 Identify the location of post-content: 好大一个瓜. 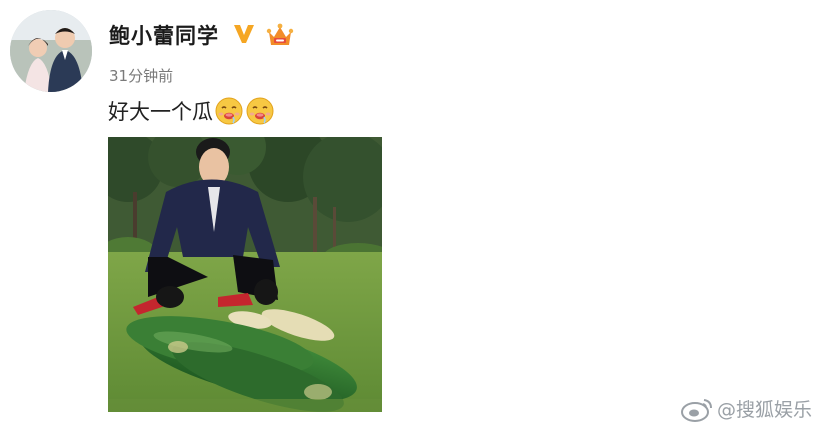
(191, 111).